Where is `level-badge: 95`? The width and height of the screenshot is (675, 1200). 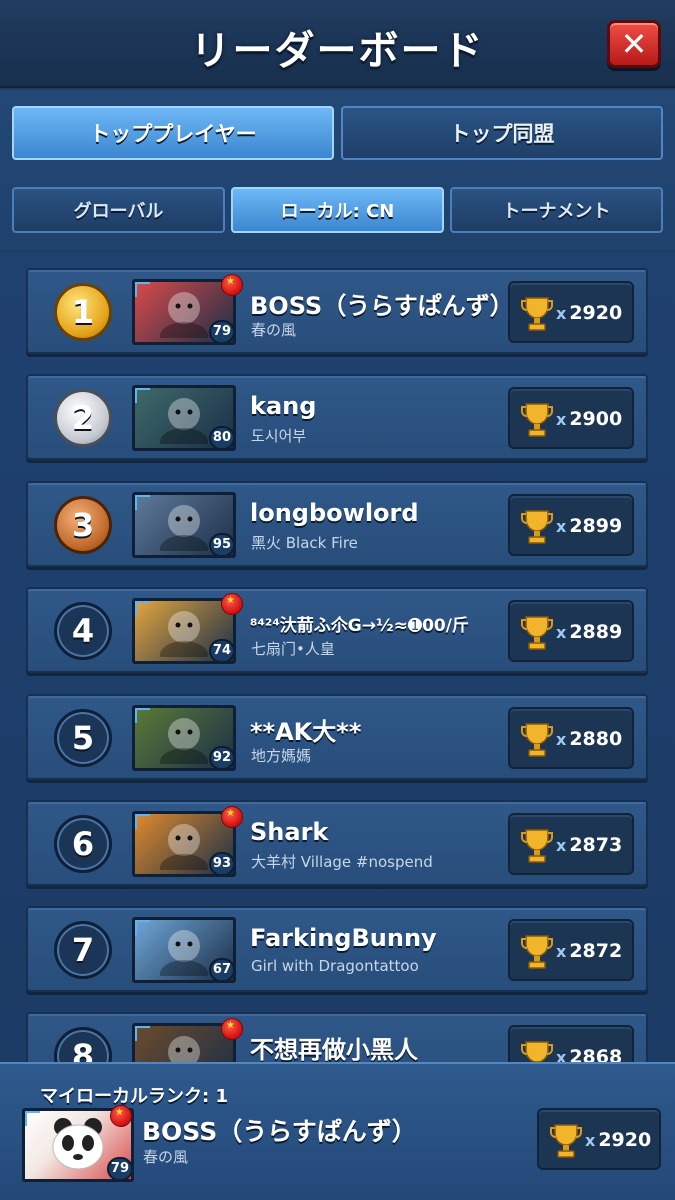
level-badge: 95 is located at coordinates (220, 544).